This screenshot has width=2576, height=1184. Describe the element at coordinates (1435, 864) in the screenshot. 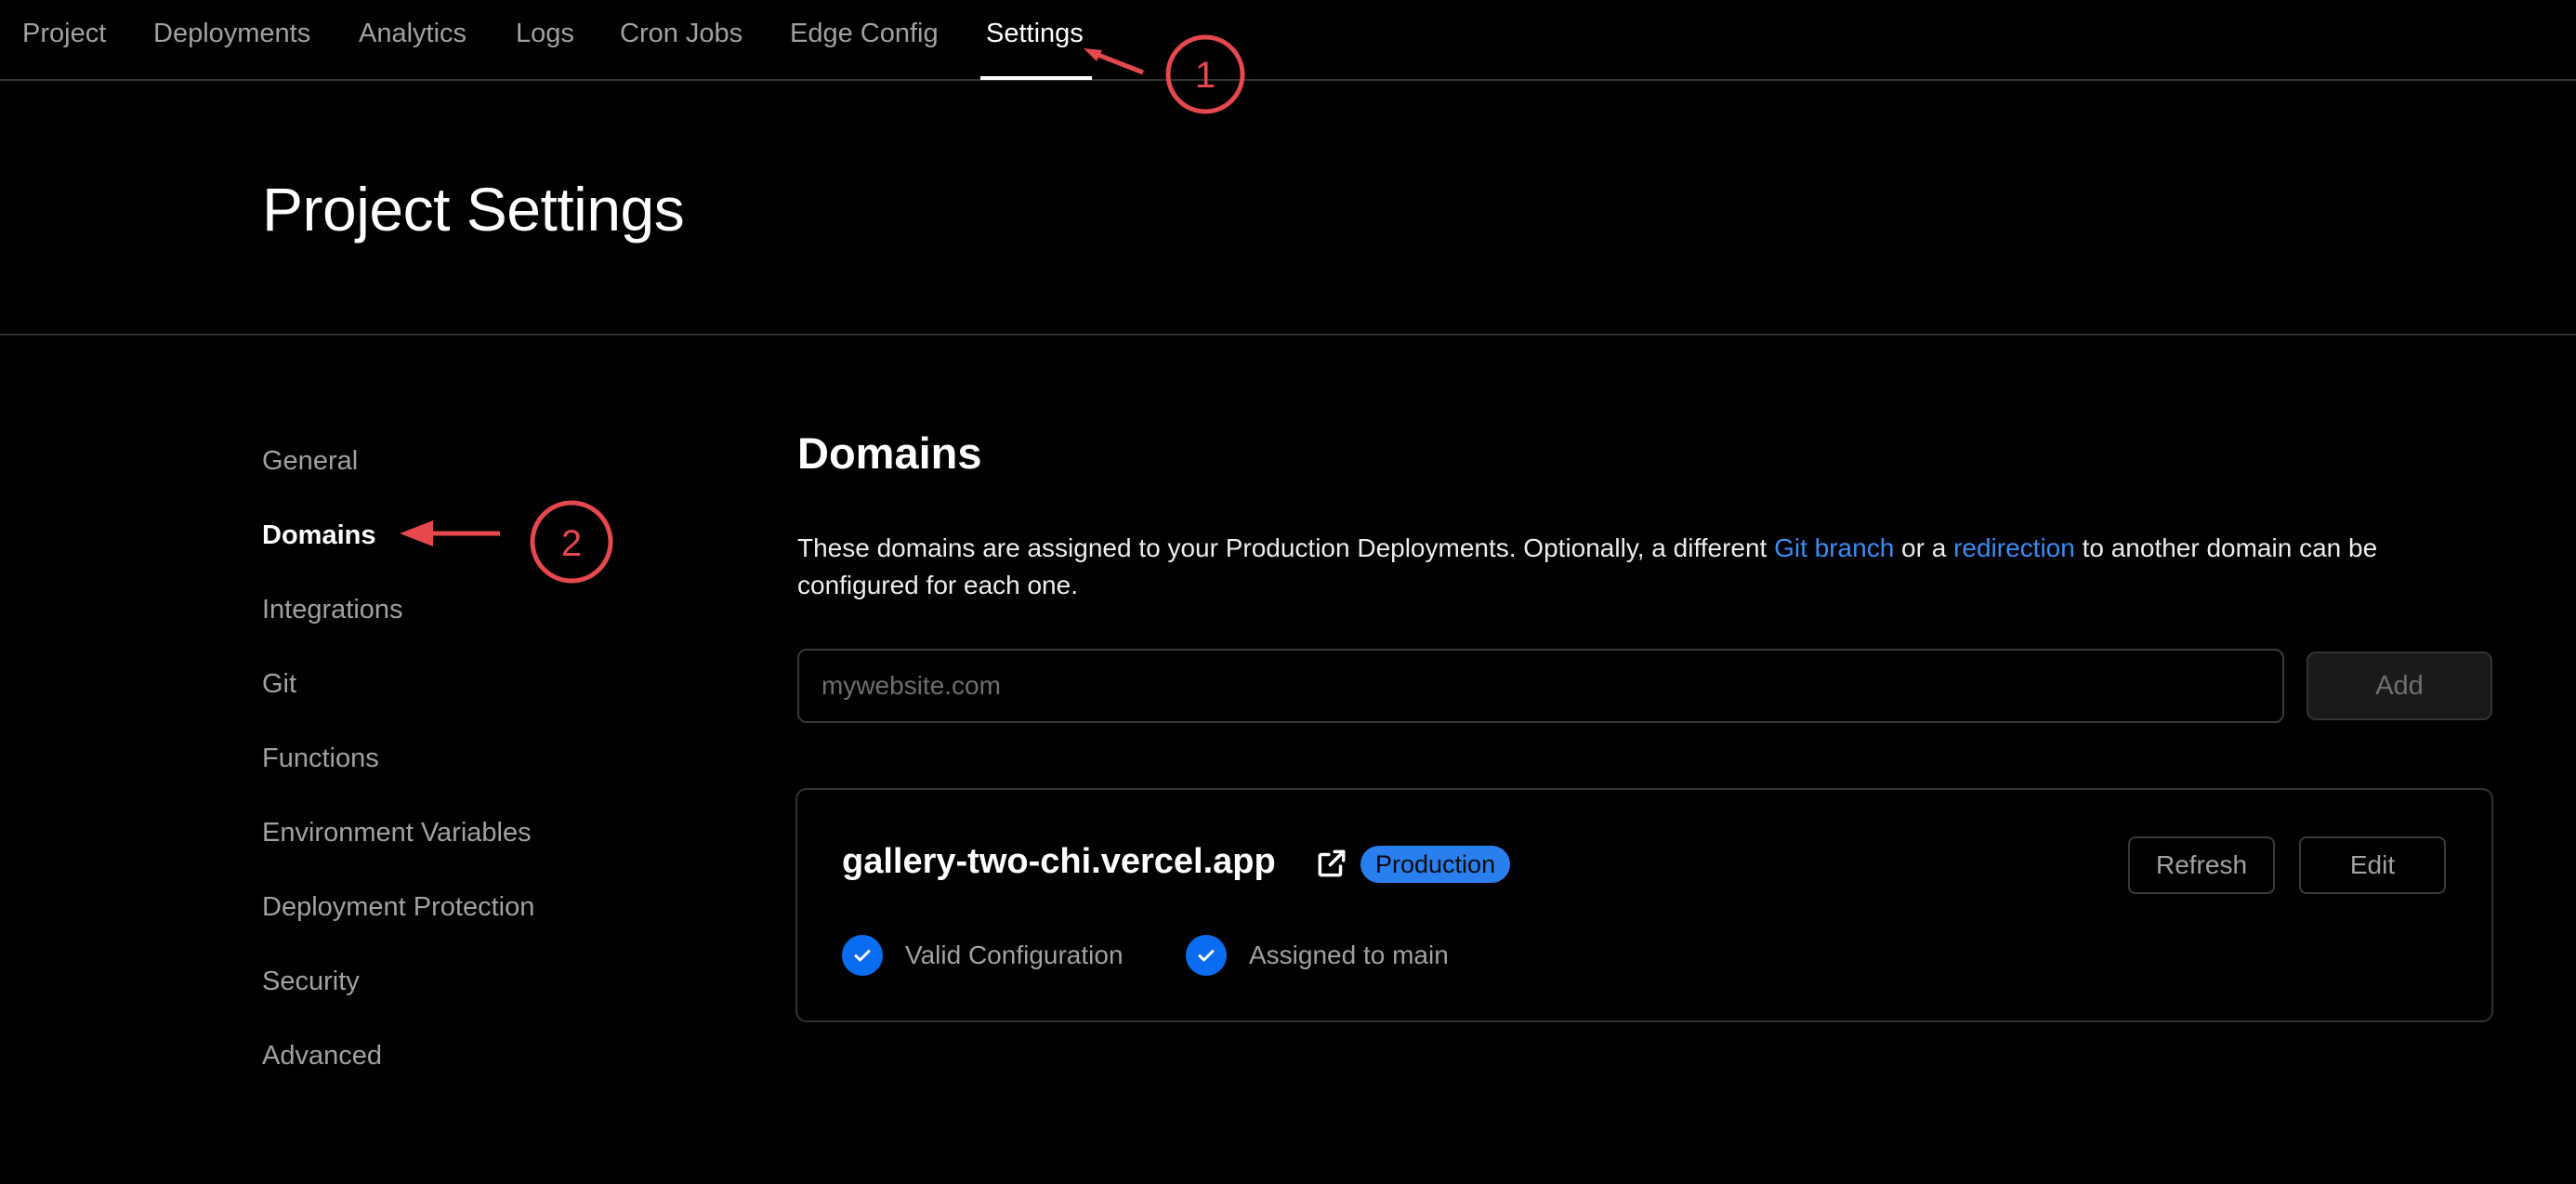

I see `production-badge: Production` at that location.